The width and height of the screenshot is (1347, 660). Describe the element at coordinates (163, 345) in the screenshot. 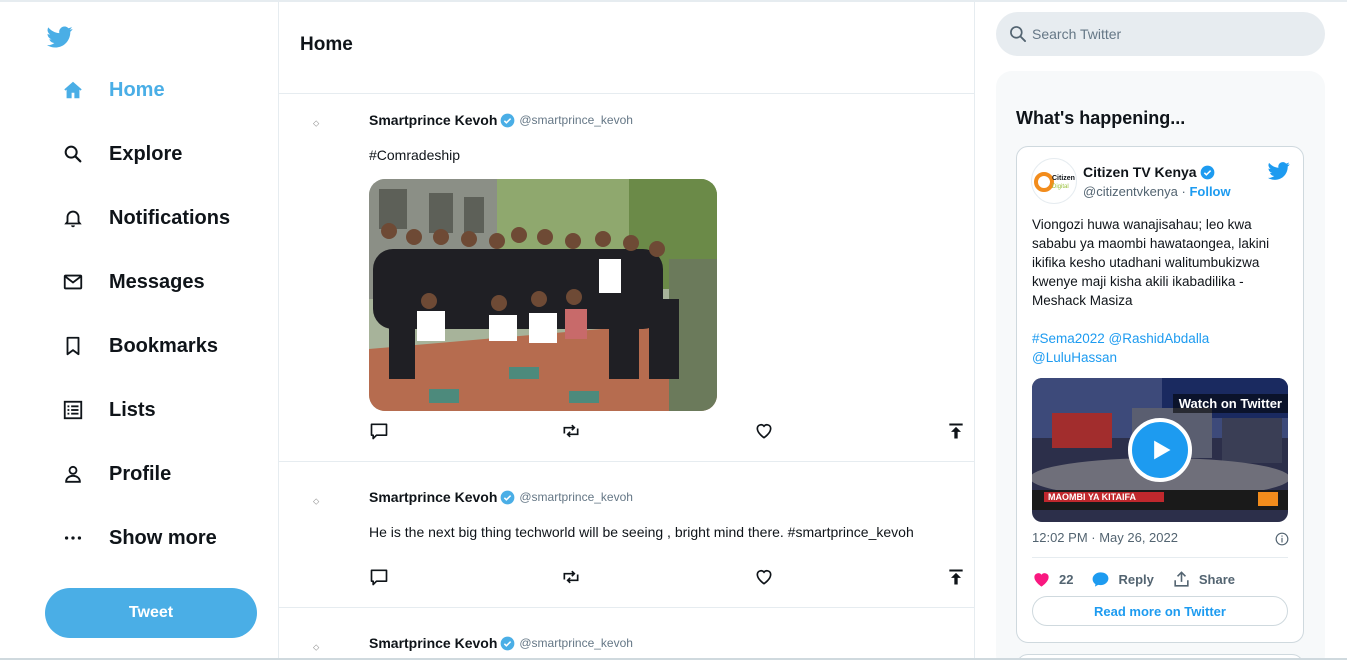

I see `sidebar-item-label: Bookmarks` at that location.